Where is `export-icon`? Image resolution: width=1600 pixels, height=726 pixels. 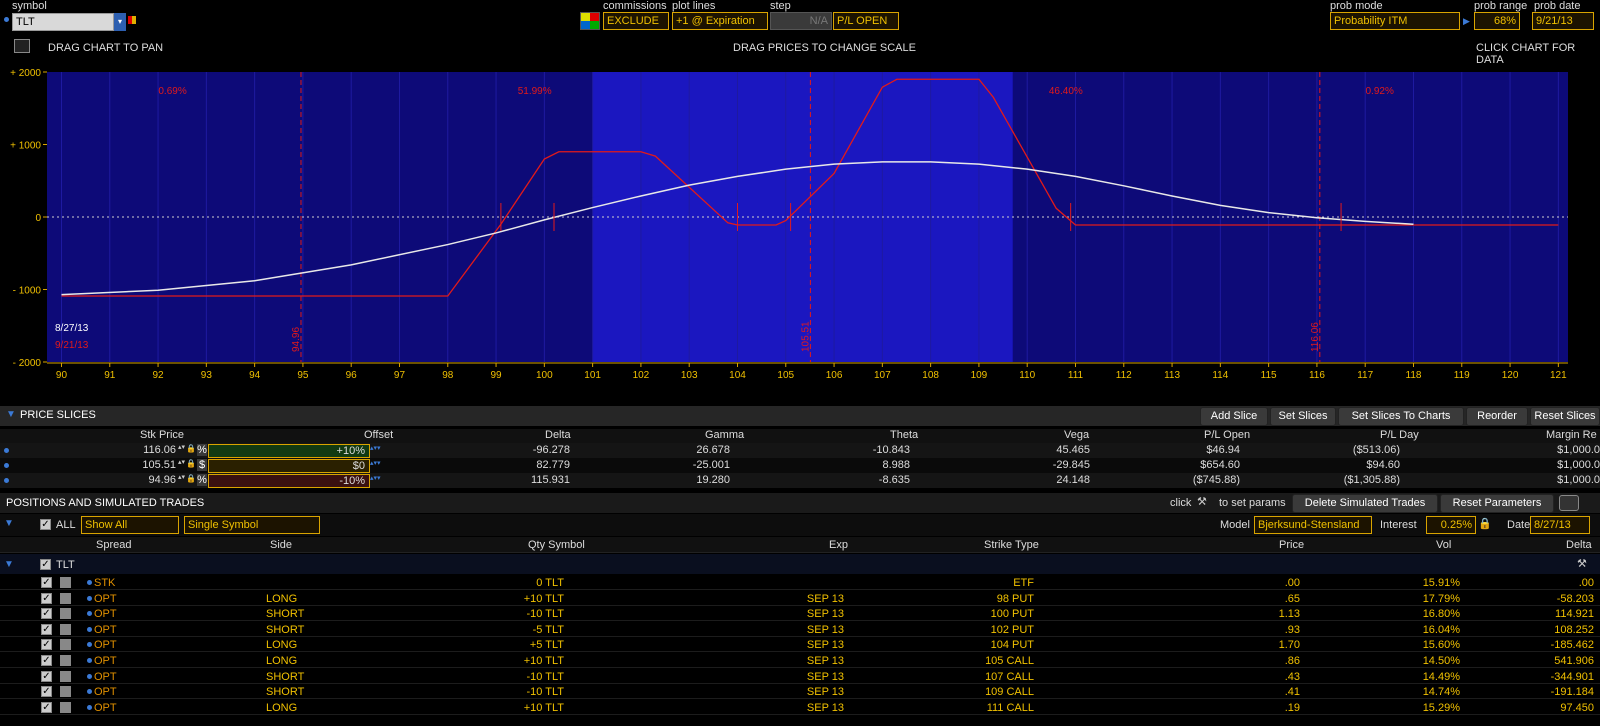
export-icon is located at coordinates (1569, 503).